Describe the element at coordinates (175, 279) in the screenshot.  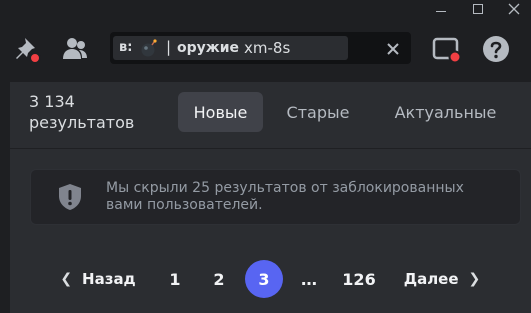
I see `page-button-1: 1` at that location.